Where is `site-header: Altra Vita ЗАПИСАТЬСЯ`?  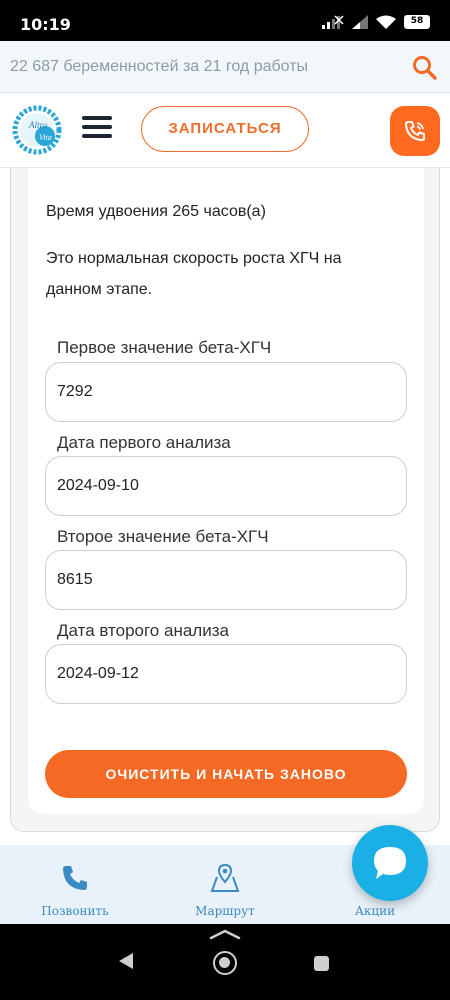 site-header: Altra Vita ЗАПИСАТЬСЯ is located at coordinates (225, 131).